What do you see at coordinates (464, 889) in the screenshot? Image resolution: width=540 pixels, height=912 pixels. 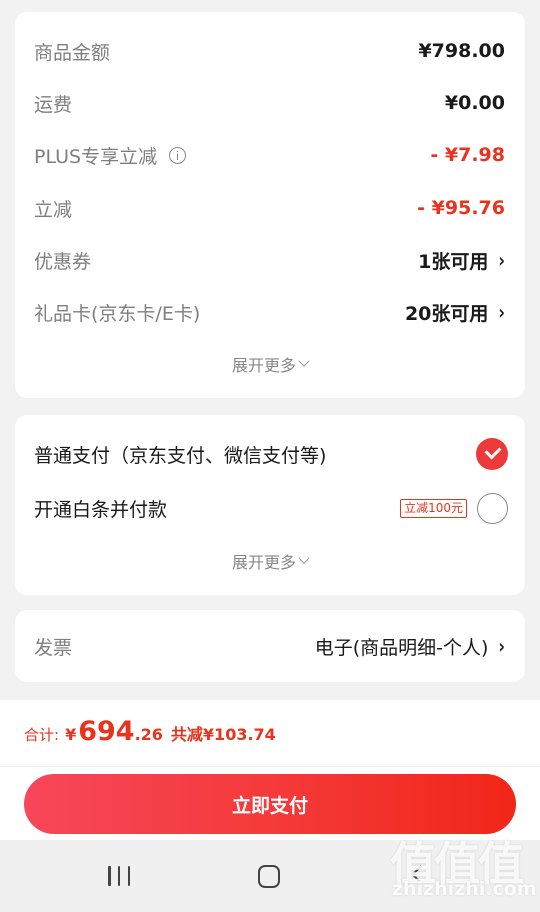 I see `watermark-text: zhizhizhi.com` at bounding box center [464, 889].